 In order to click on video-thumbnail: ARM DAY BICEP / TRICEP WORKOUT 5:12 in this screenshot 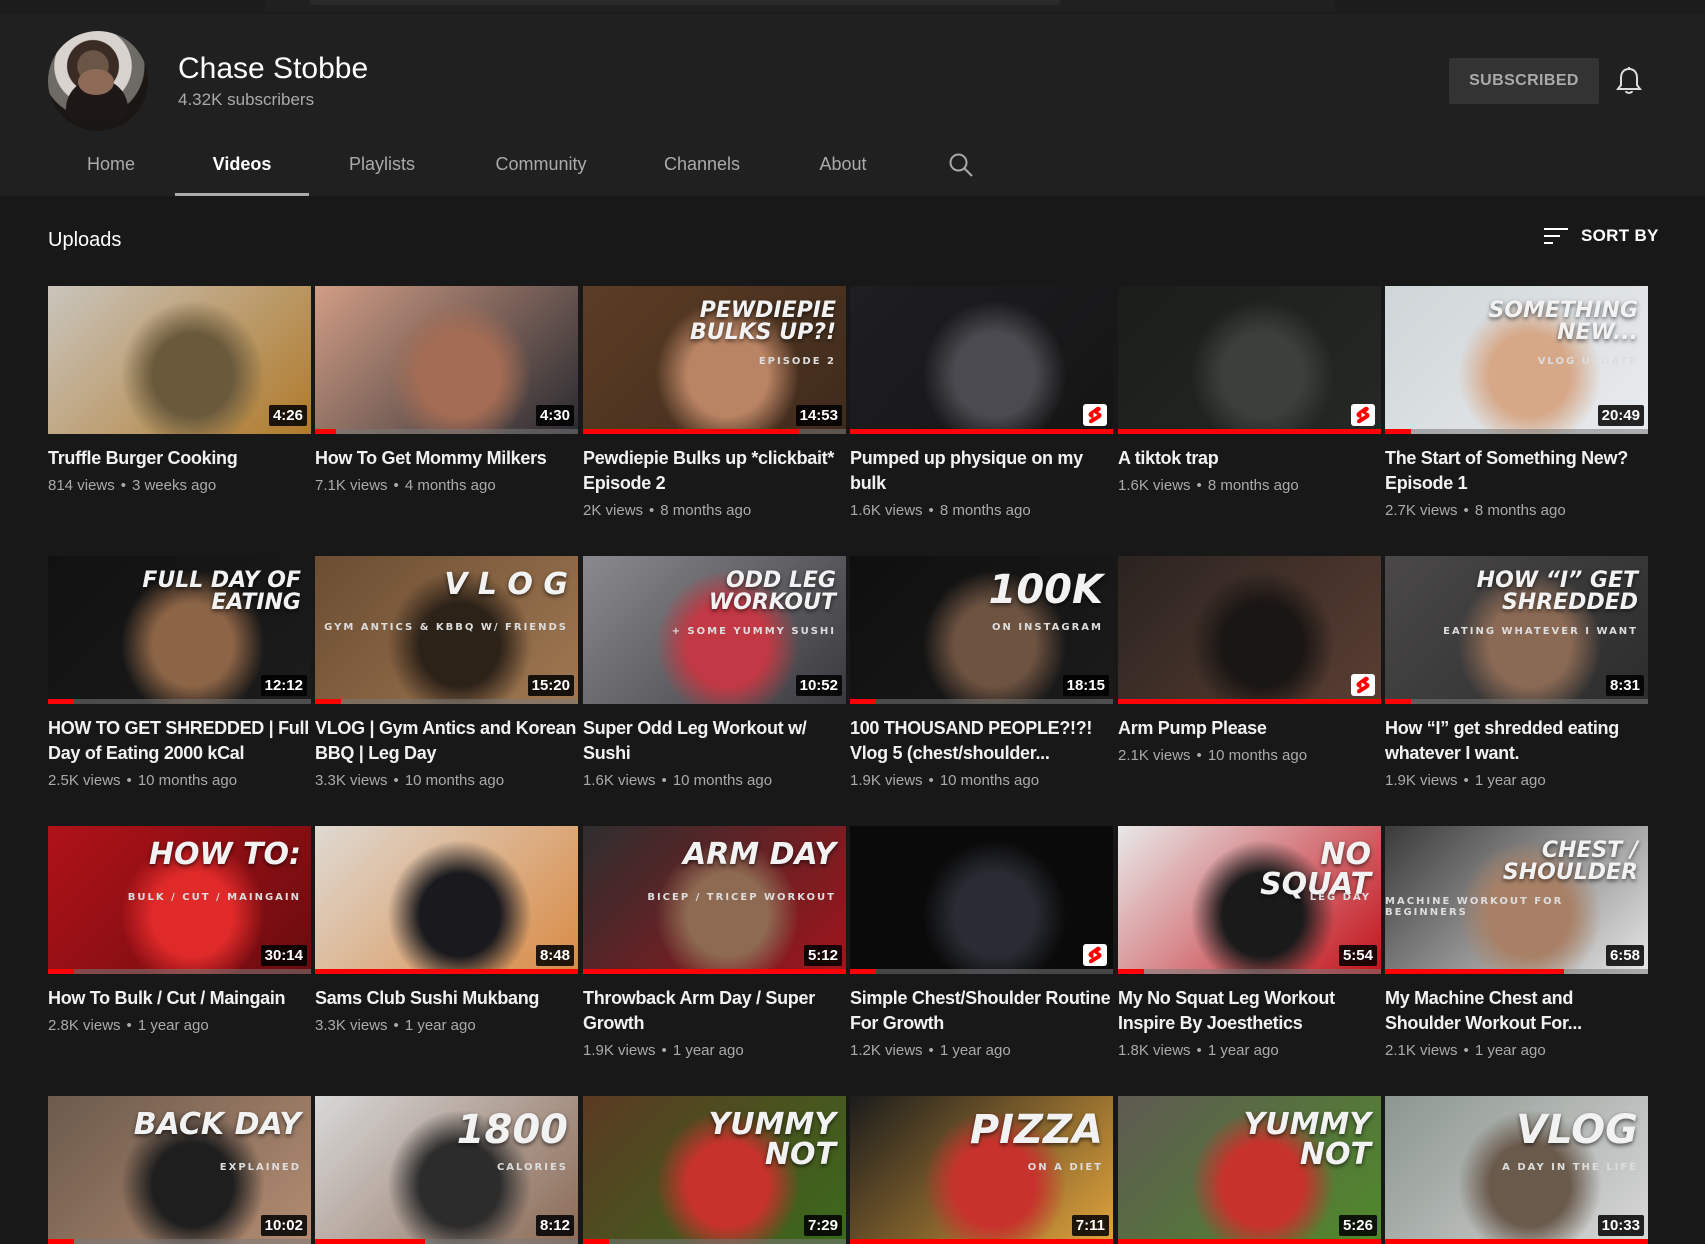, I will do `click(714, 900)`.